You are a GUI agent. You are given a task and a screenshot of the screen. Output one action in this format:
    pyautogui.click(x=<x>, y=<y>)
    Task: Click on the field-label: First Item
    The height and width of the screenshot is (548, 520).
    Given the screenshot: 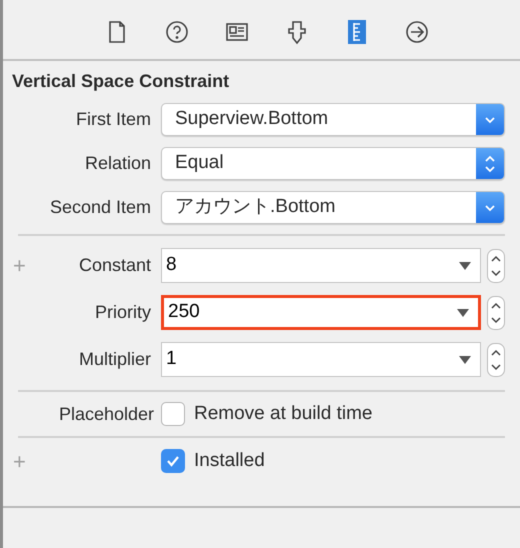 What is the action you would take?
    pyautogui.click(x=113, y=119)
    